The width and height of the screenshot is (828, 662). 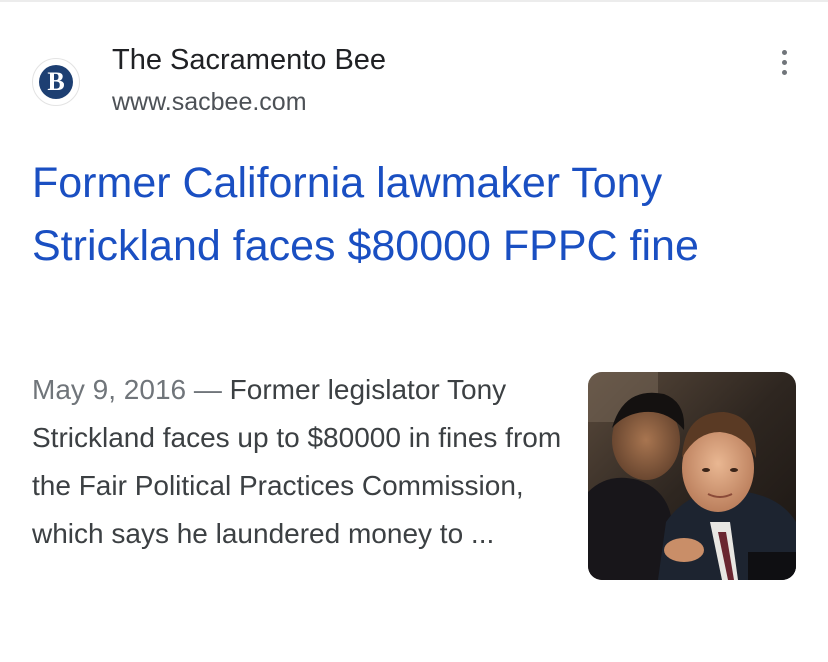 I want to click on more-options-icon, so click(x=784, y=62).